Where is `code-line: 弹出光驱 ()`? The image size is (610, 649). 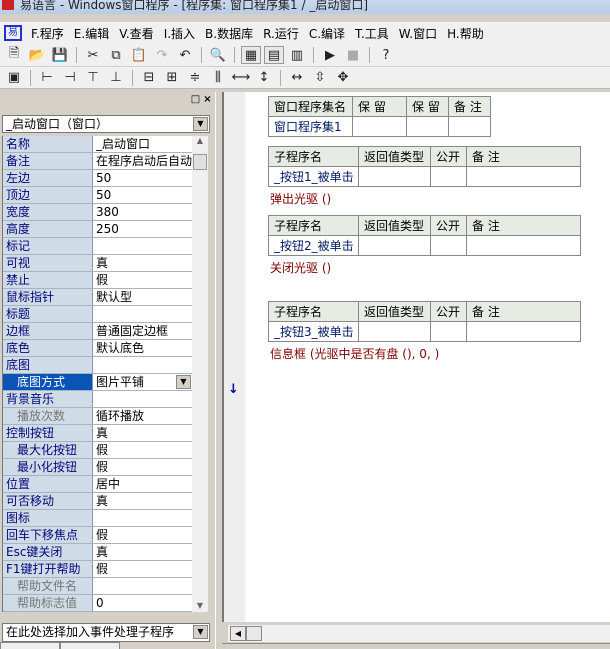 code-line: 弹出光驱 () is located at coordinates (300, 198).